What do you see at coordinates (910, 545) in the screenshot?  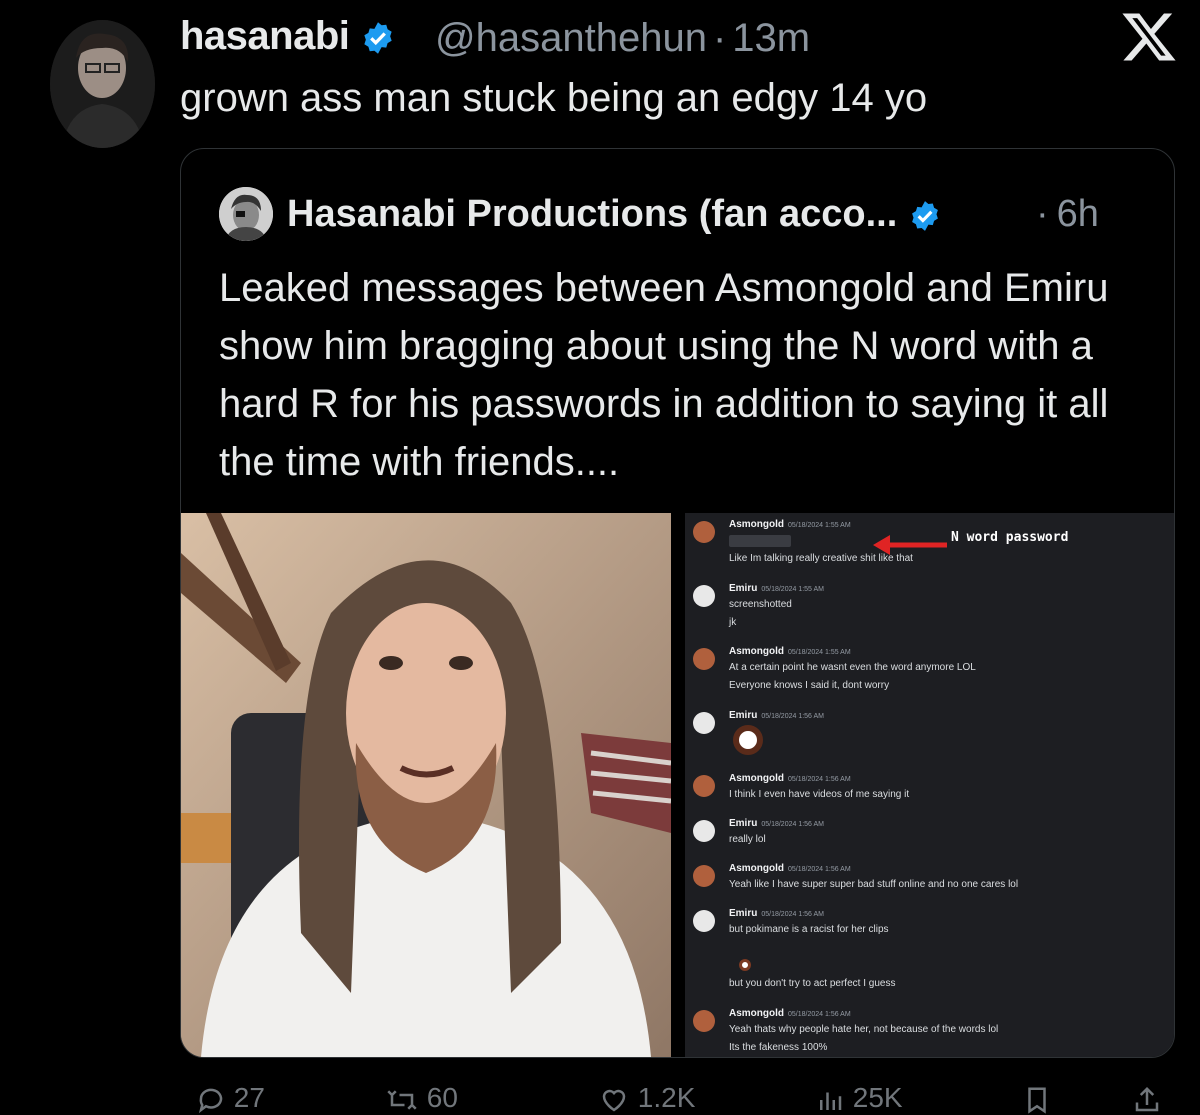 I see `red-arrow-icon` at bounding box center [910, 545].